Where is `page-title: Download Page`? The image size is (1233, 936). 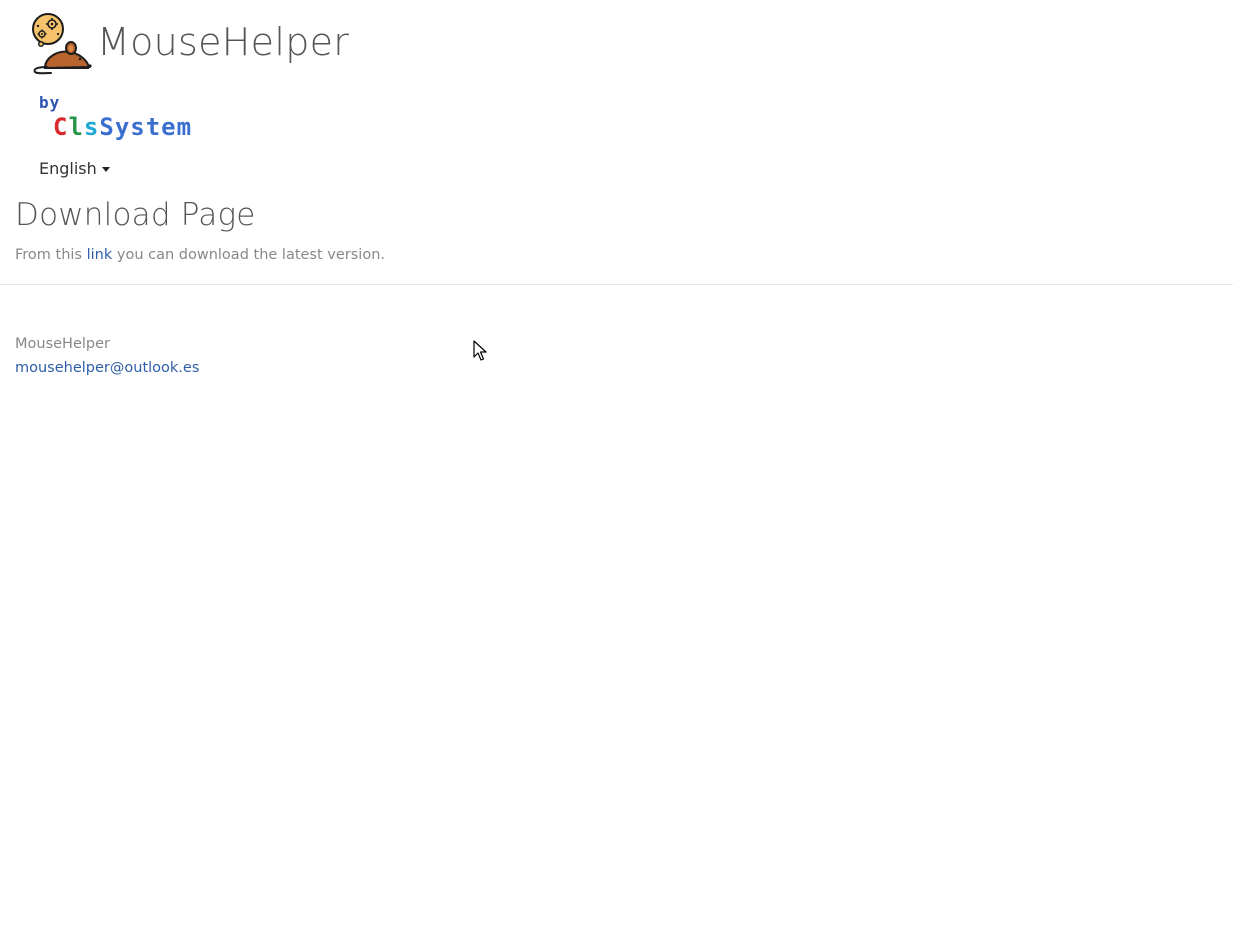 page-title: Download Page is located at coordinates (135, 215).